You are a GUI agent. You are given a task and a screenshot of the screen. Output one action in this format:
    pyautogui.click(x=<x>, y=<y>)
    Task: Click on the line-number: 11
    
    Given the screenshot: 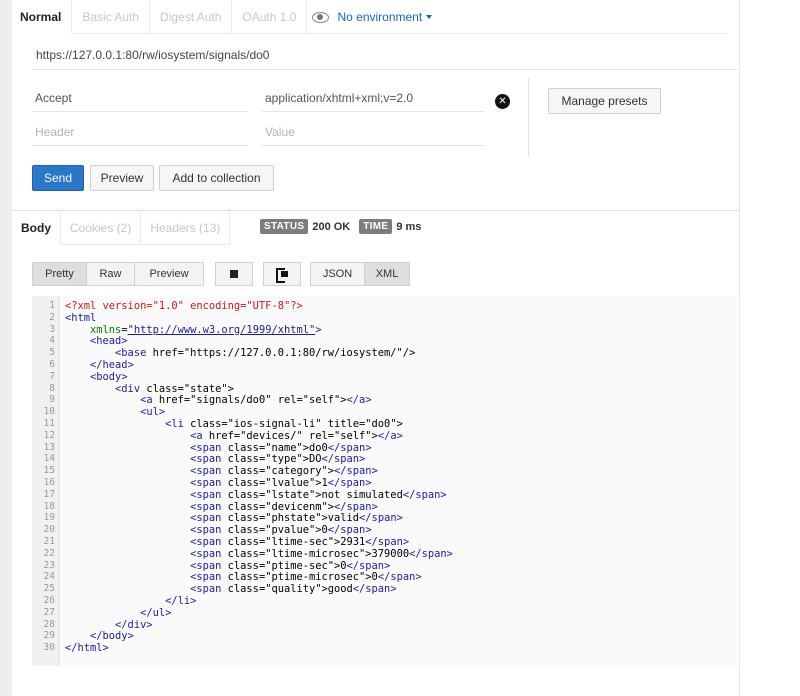 What is the action you would take?
    pyautogui.click(x=49, y=423)
    